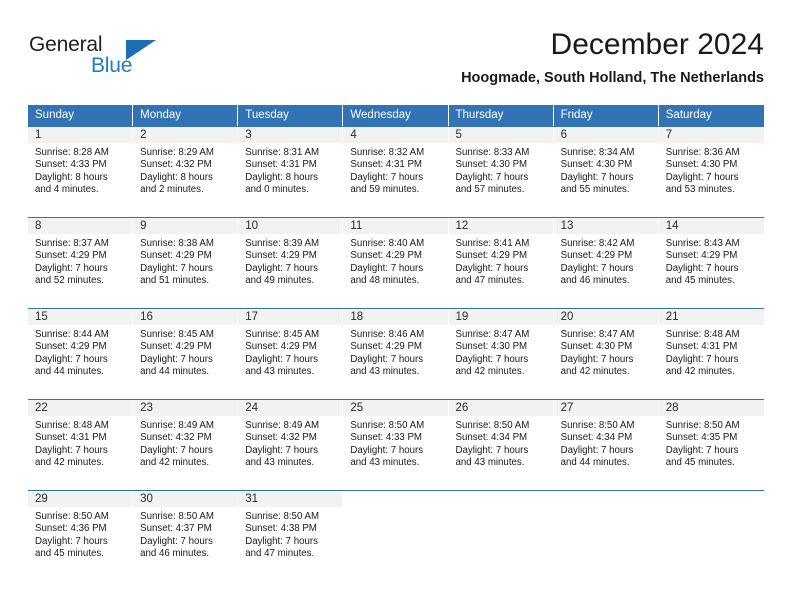 This screenshot has height=612, width=792. Describe the element at coordinates (395, 226) in the screenshot. I see `day-number: 11` at that location.